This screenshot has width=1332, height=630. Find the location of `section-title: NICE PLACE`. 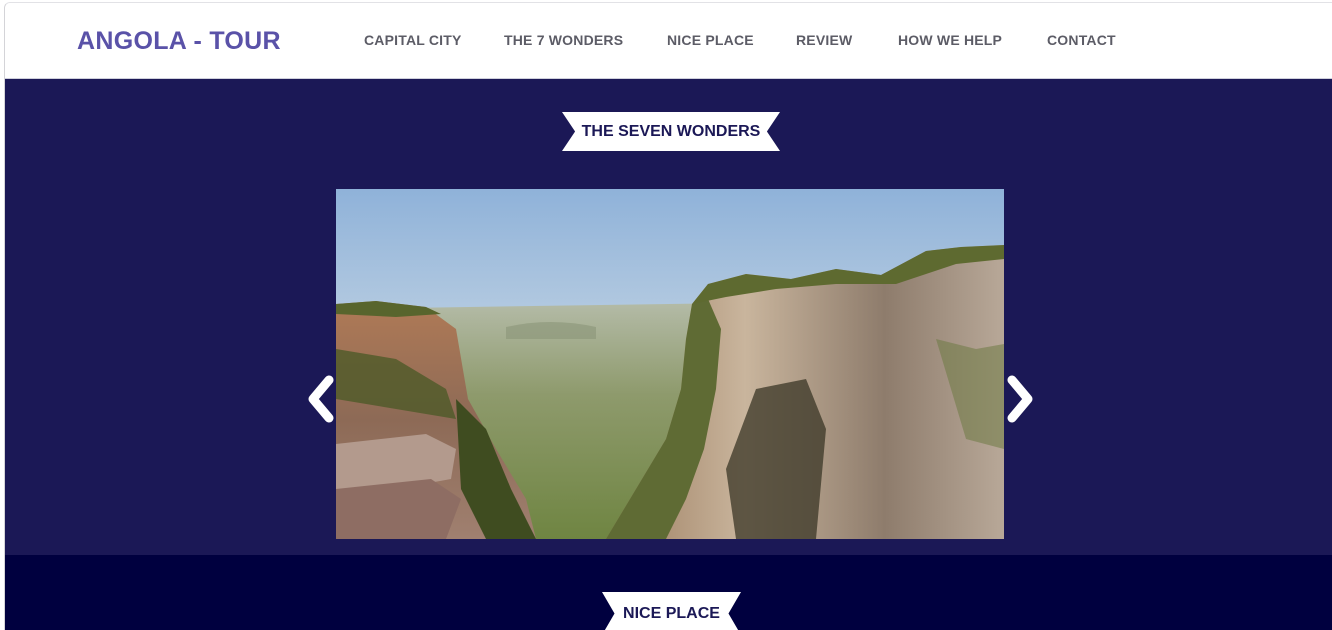

section-title: NICE PLACE is located at coordinates (671, 613).